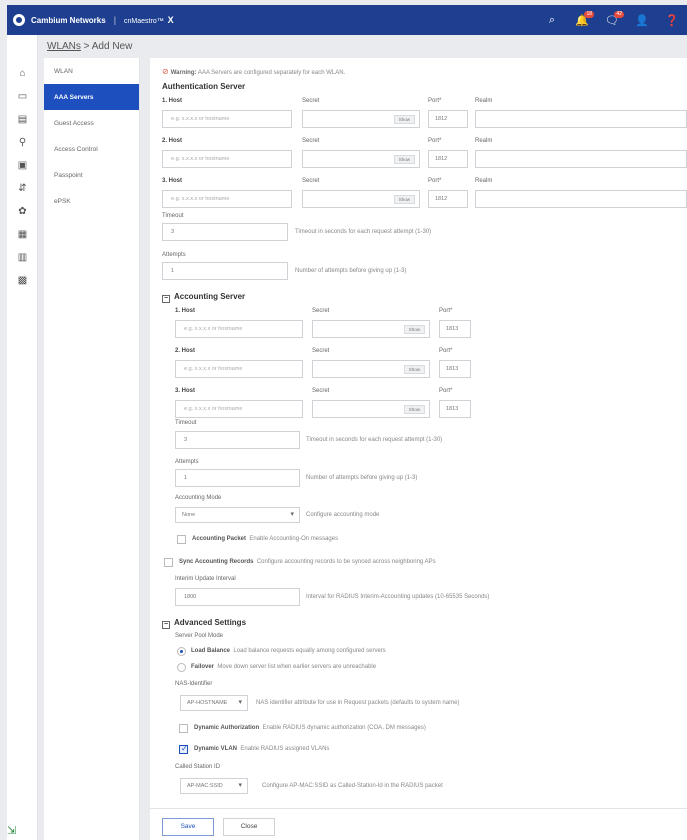  Describe the element at coordinates (225, 232) in the screenshot. I see `auth-timeout-input: 3` at that location.